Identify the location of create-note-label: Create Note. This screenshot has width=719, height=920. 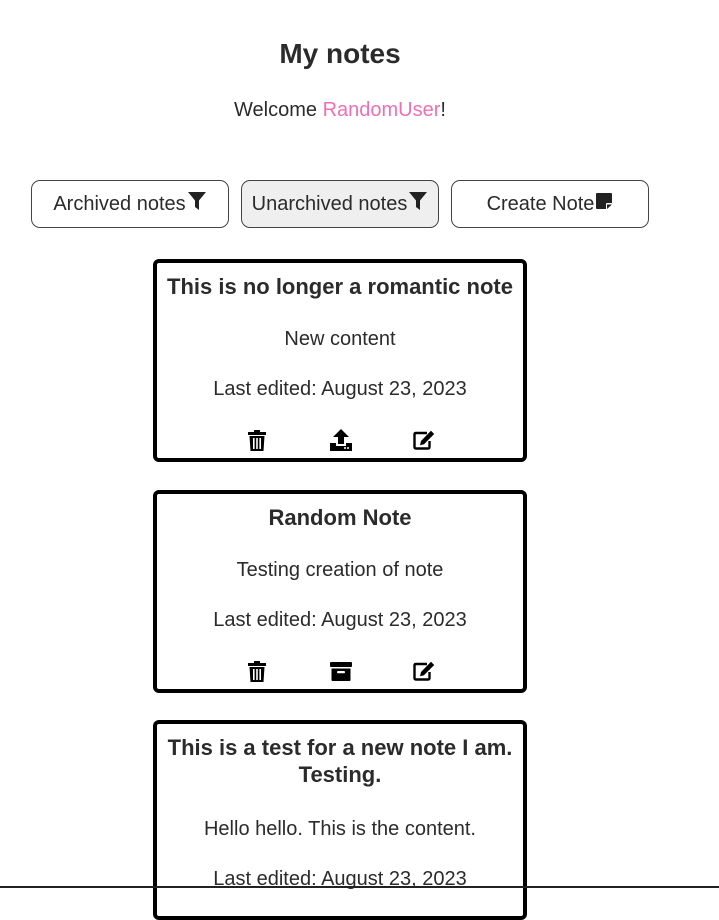
(540, 203).